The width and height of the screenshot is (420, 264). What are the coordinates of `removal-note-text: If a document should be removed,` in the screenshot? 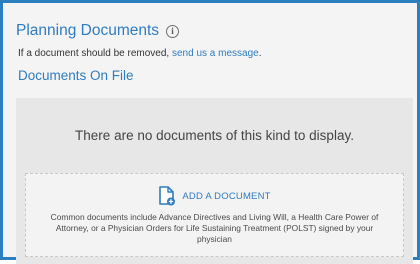 It's located at (95, 53).